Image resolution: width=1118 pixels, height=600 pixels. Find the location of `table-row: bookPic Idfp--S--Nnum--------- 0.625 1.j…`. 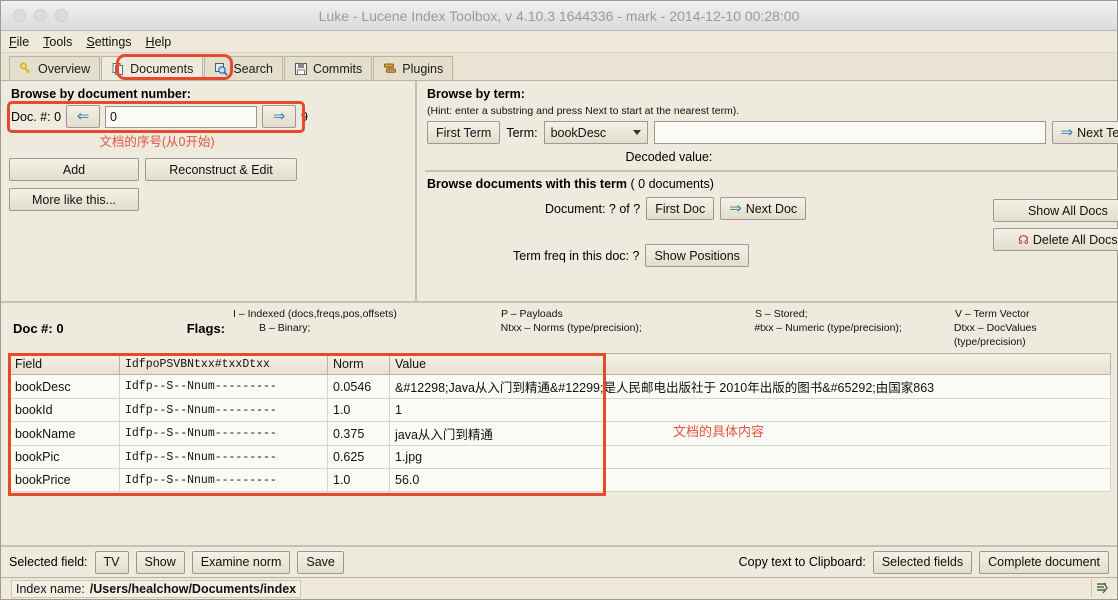

table-row: bookPic Idfp--S--Nnum--------- 0.625 1.j… is located at coordinates (560, 457).